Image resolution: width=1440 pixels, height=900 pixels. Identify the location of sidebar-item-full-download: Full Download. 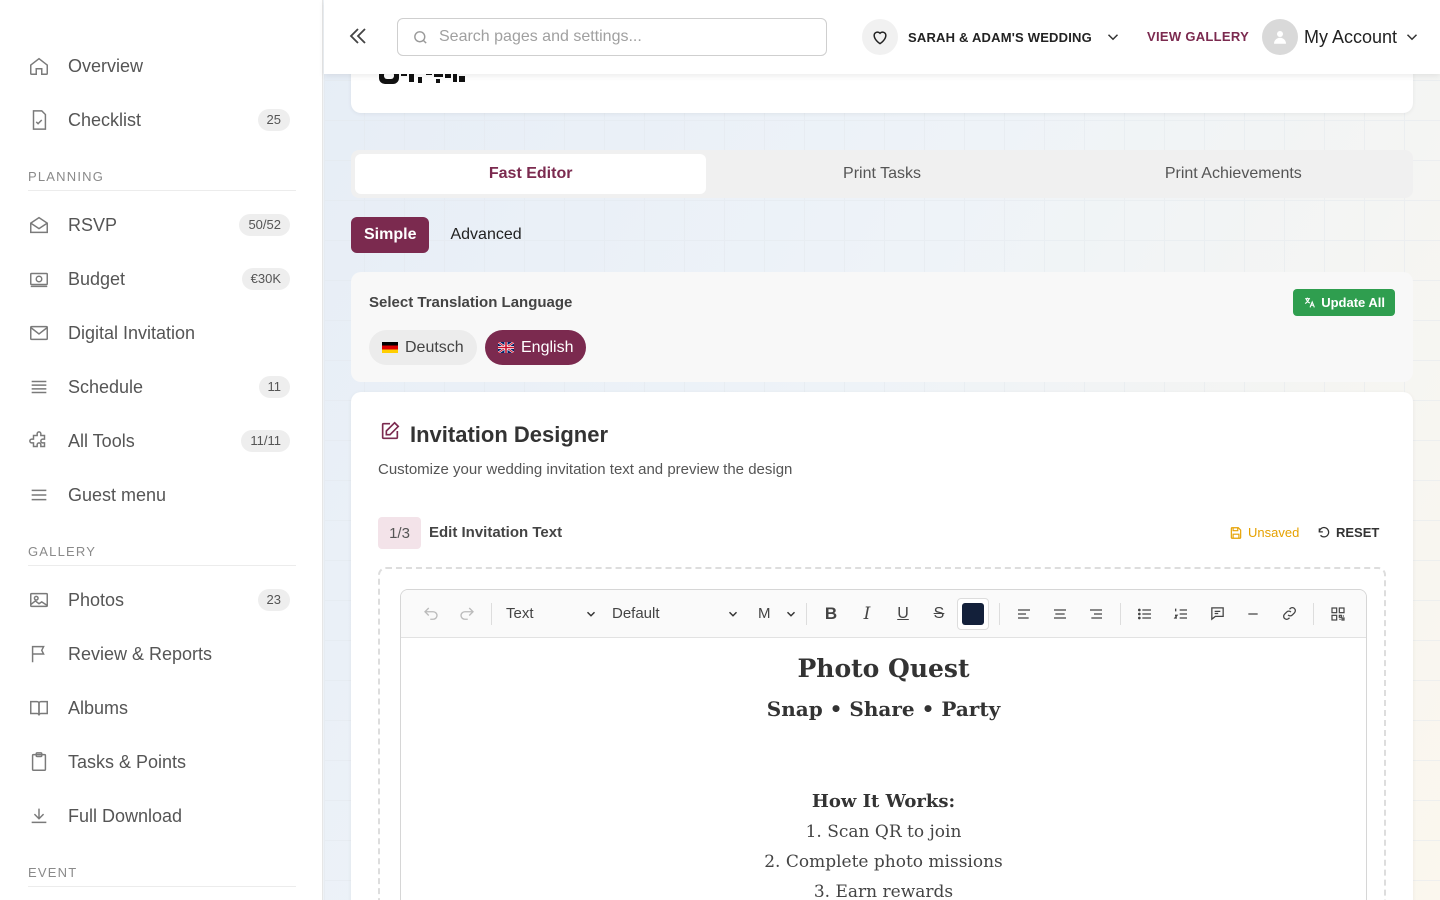
(159, 816).